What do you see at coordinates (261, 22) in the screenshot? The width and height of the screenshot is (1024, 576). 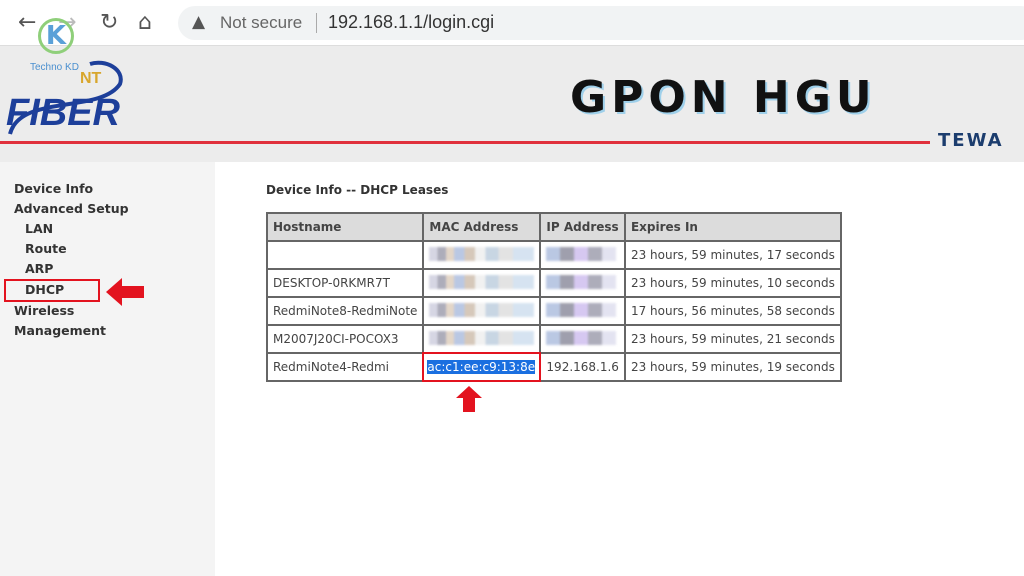 I see `security-label: Not secure` at bounding box center [261, 22].